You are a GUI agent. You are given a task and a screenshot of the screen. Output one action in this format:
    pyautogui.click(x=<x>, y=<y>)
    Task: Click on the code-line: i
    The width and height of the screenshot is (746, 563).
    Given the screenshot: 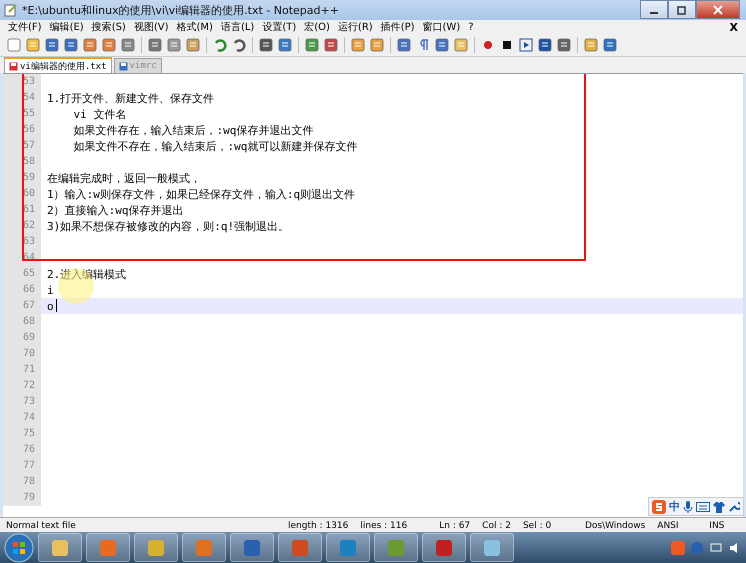 What is the action you would take?
    pyautogui.click(x=50, y=290)
    